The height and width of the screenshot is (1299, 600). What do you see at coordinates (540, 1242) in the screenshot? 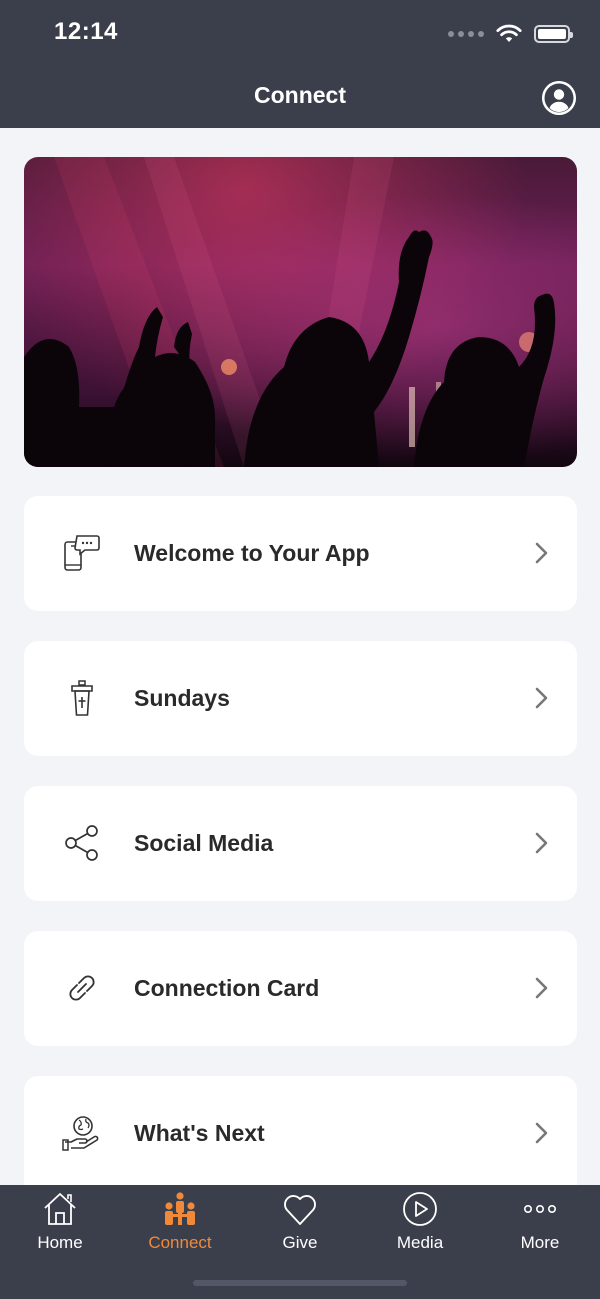
I see `tab-label: More` at bounding box center [540, 1242].